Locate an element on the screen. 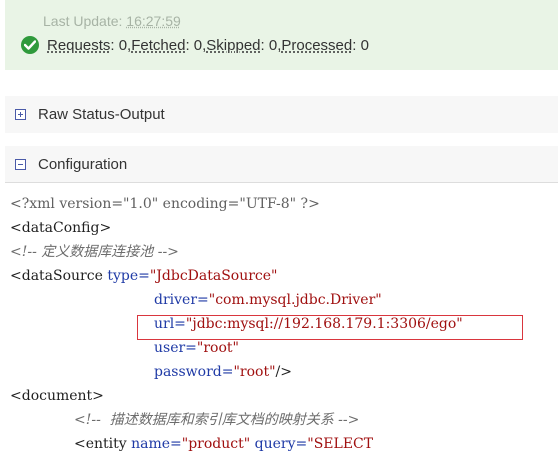 This screenshot has width=558, height=460. skipped-value: : 0, is located at coordinates (271, 45).